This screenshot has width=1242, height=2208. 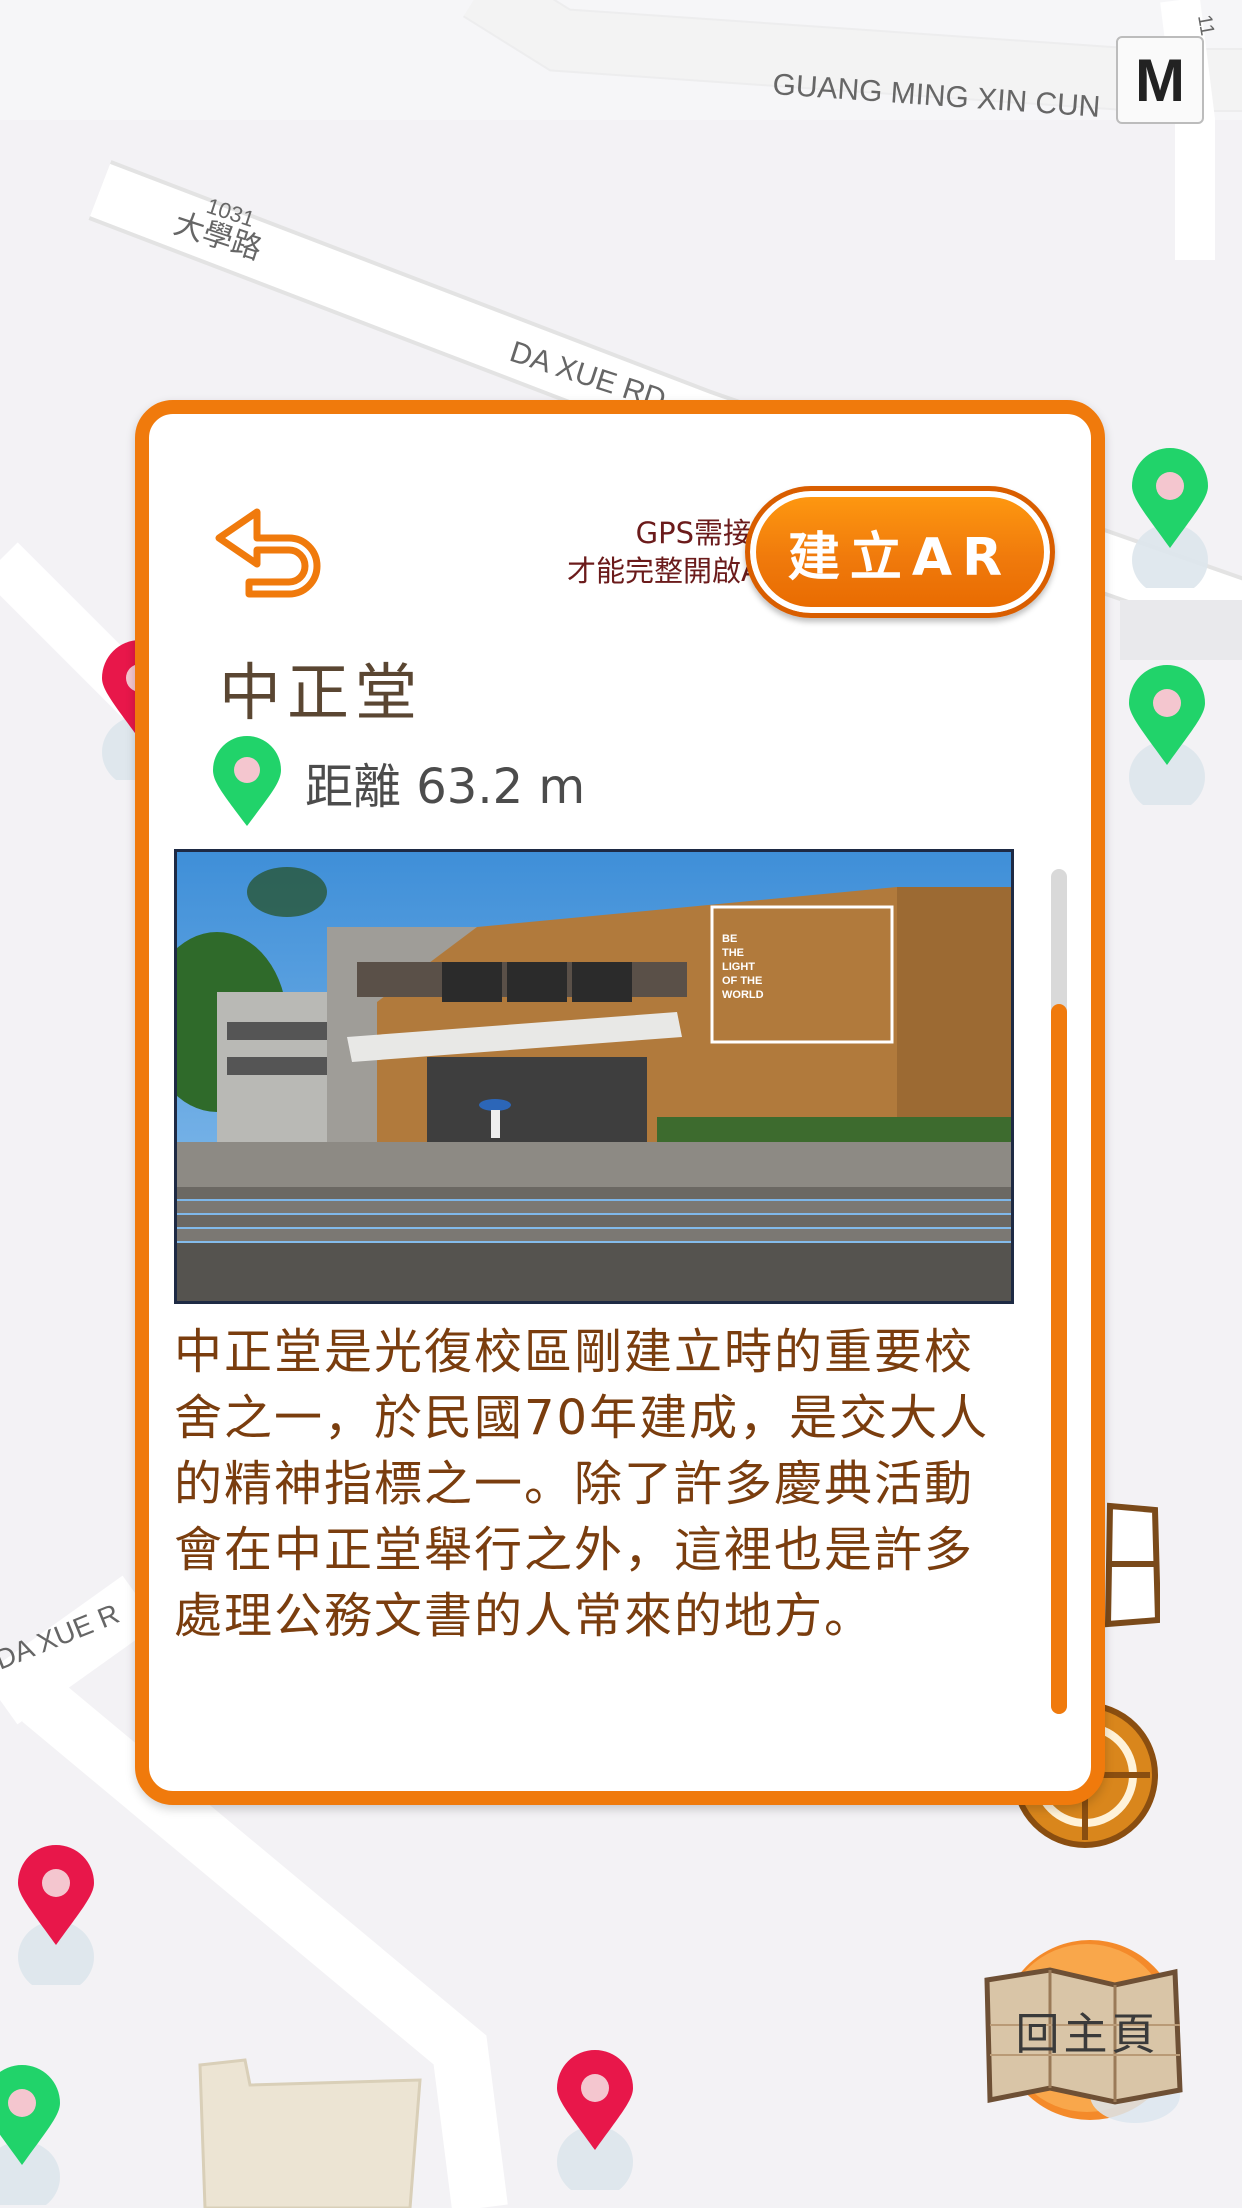 I want to click on distance-text: 距離 63.2 m, so click(x=445, y=787).